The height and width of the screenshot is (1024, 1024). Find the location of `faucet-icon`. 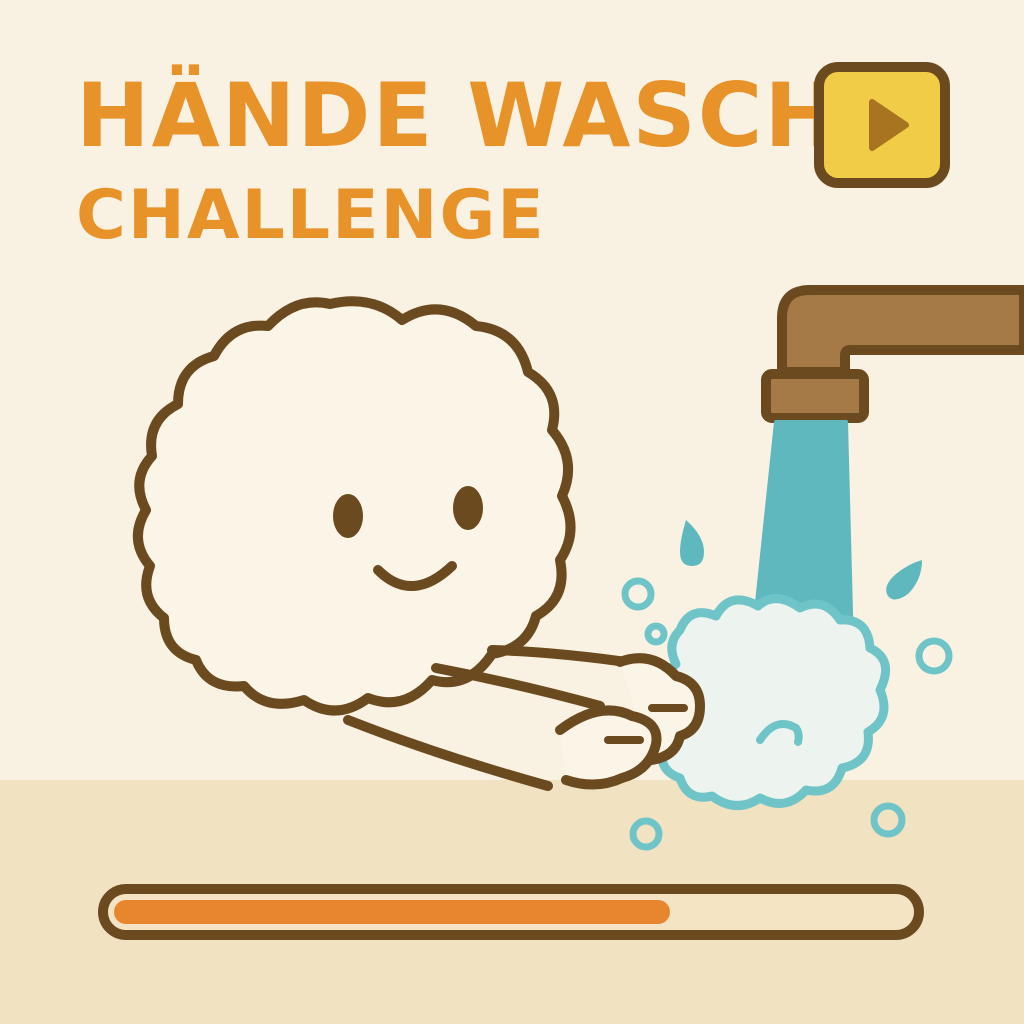

faucet-icon is located at coordinates (892, 354).